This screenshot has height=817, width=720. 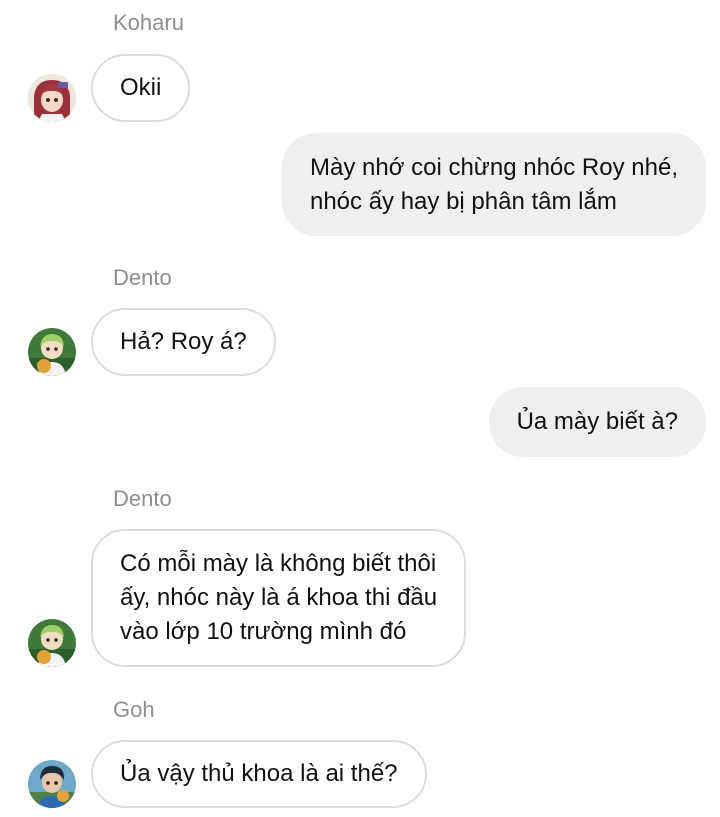 I want to click on message-text: Ủa mày biết à?, so click(x=597, y=421).